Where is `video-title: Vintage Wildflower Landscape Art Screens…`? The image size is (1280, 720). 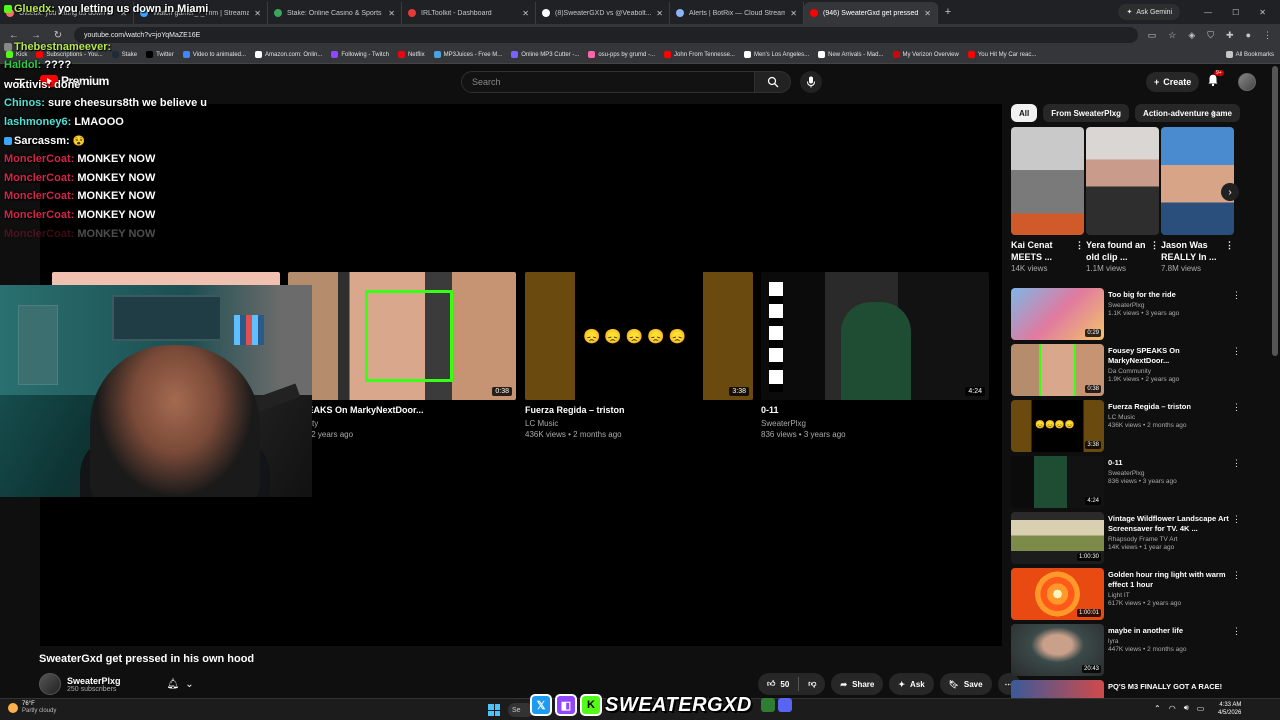 video-title: Vintage Wildflower Landscape Art Screens… is located at coordinates (1168, 523).